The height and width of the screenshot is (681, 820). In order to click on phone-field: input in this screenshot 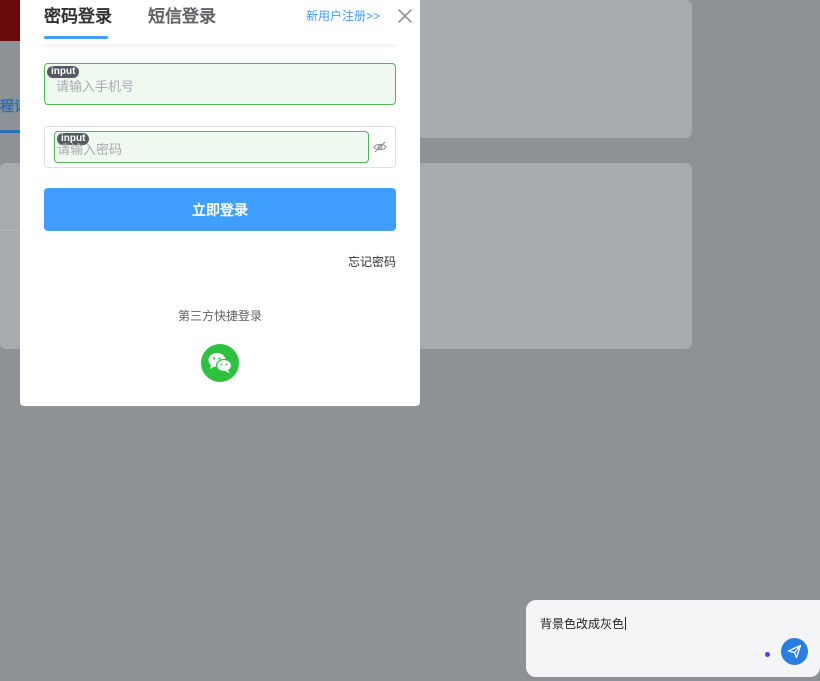, I will do `click(220, 84)`.